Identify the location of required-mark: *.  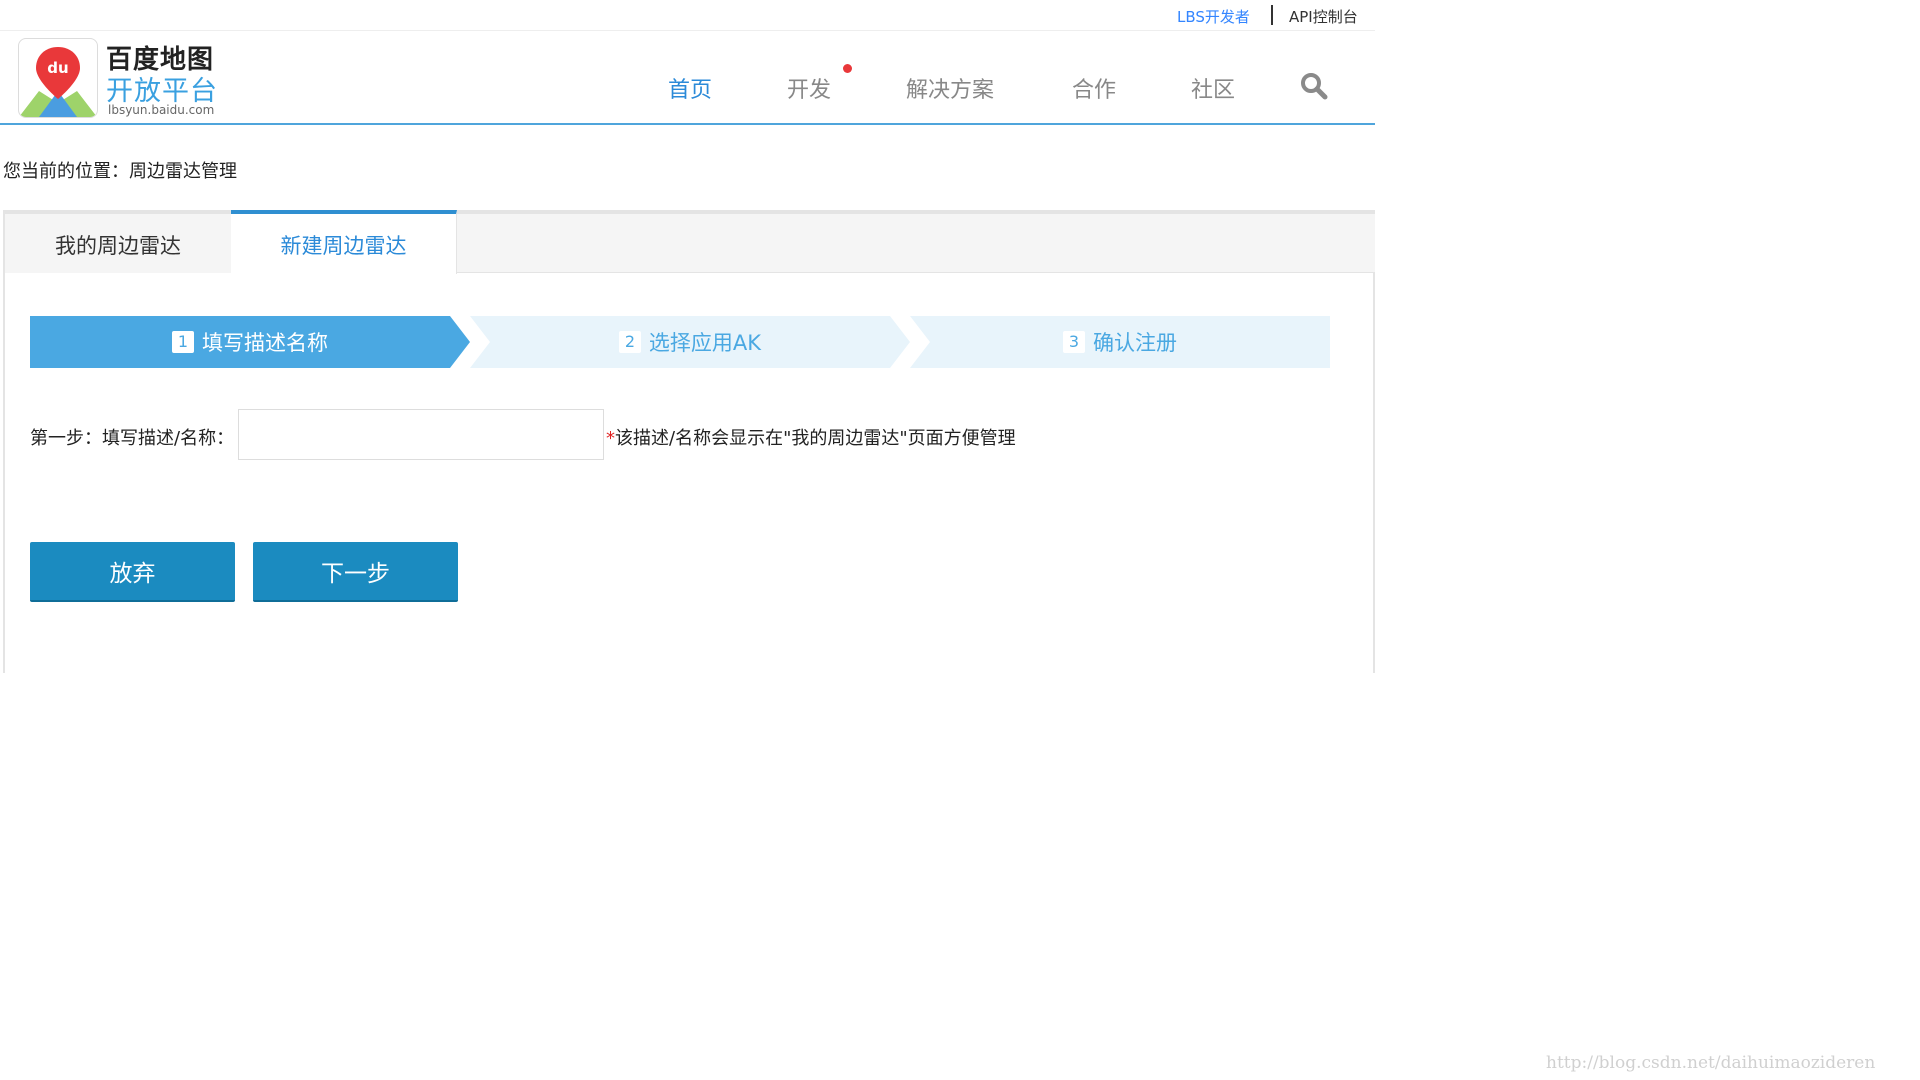
(610, 438).